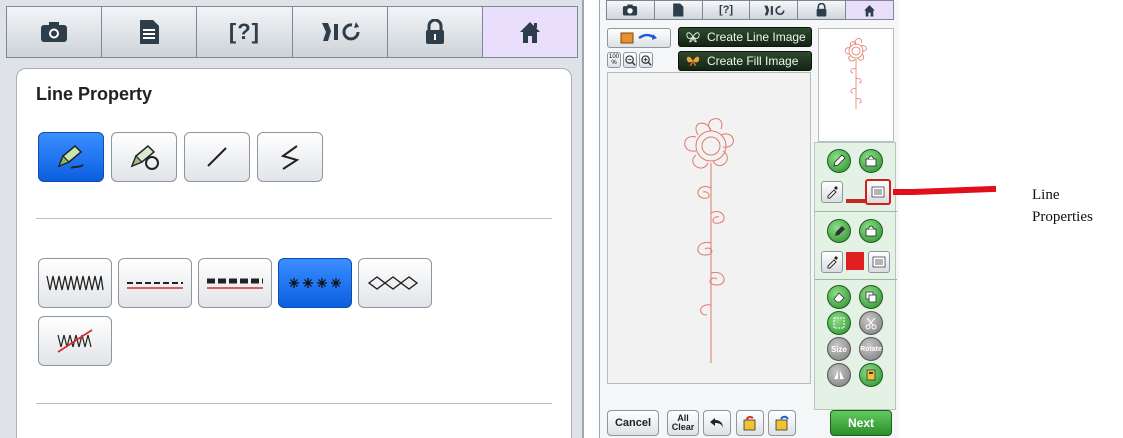 The image size is (1123, 438). I want to click on candlewicking-stitch-button, so click(315, 283).